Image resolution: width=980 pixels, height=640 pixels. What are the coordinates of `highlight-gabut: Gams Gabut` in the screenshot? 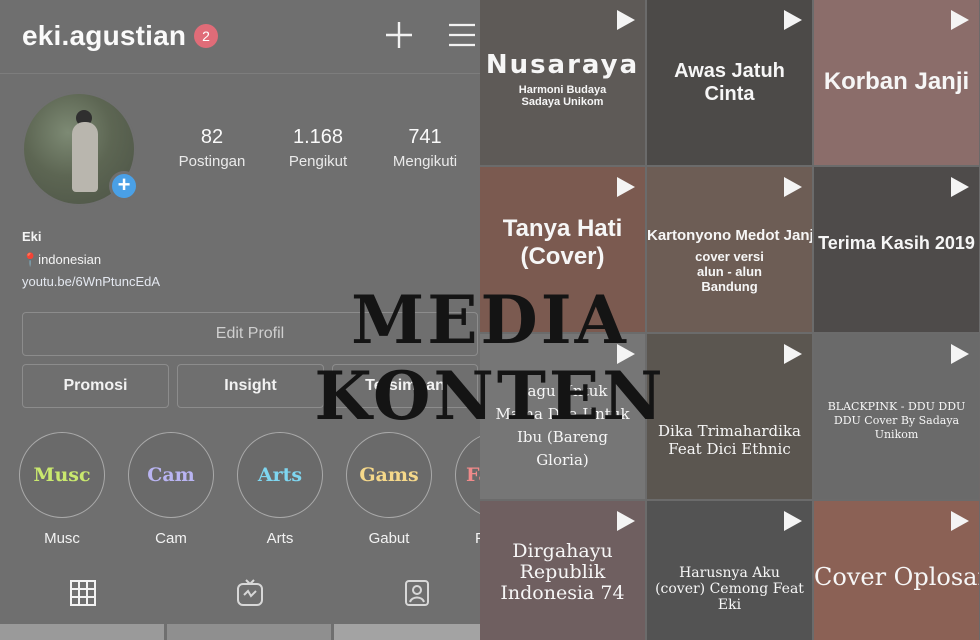 It's located at (389, 489).